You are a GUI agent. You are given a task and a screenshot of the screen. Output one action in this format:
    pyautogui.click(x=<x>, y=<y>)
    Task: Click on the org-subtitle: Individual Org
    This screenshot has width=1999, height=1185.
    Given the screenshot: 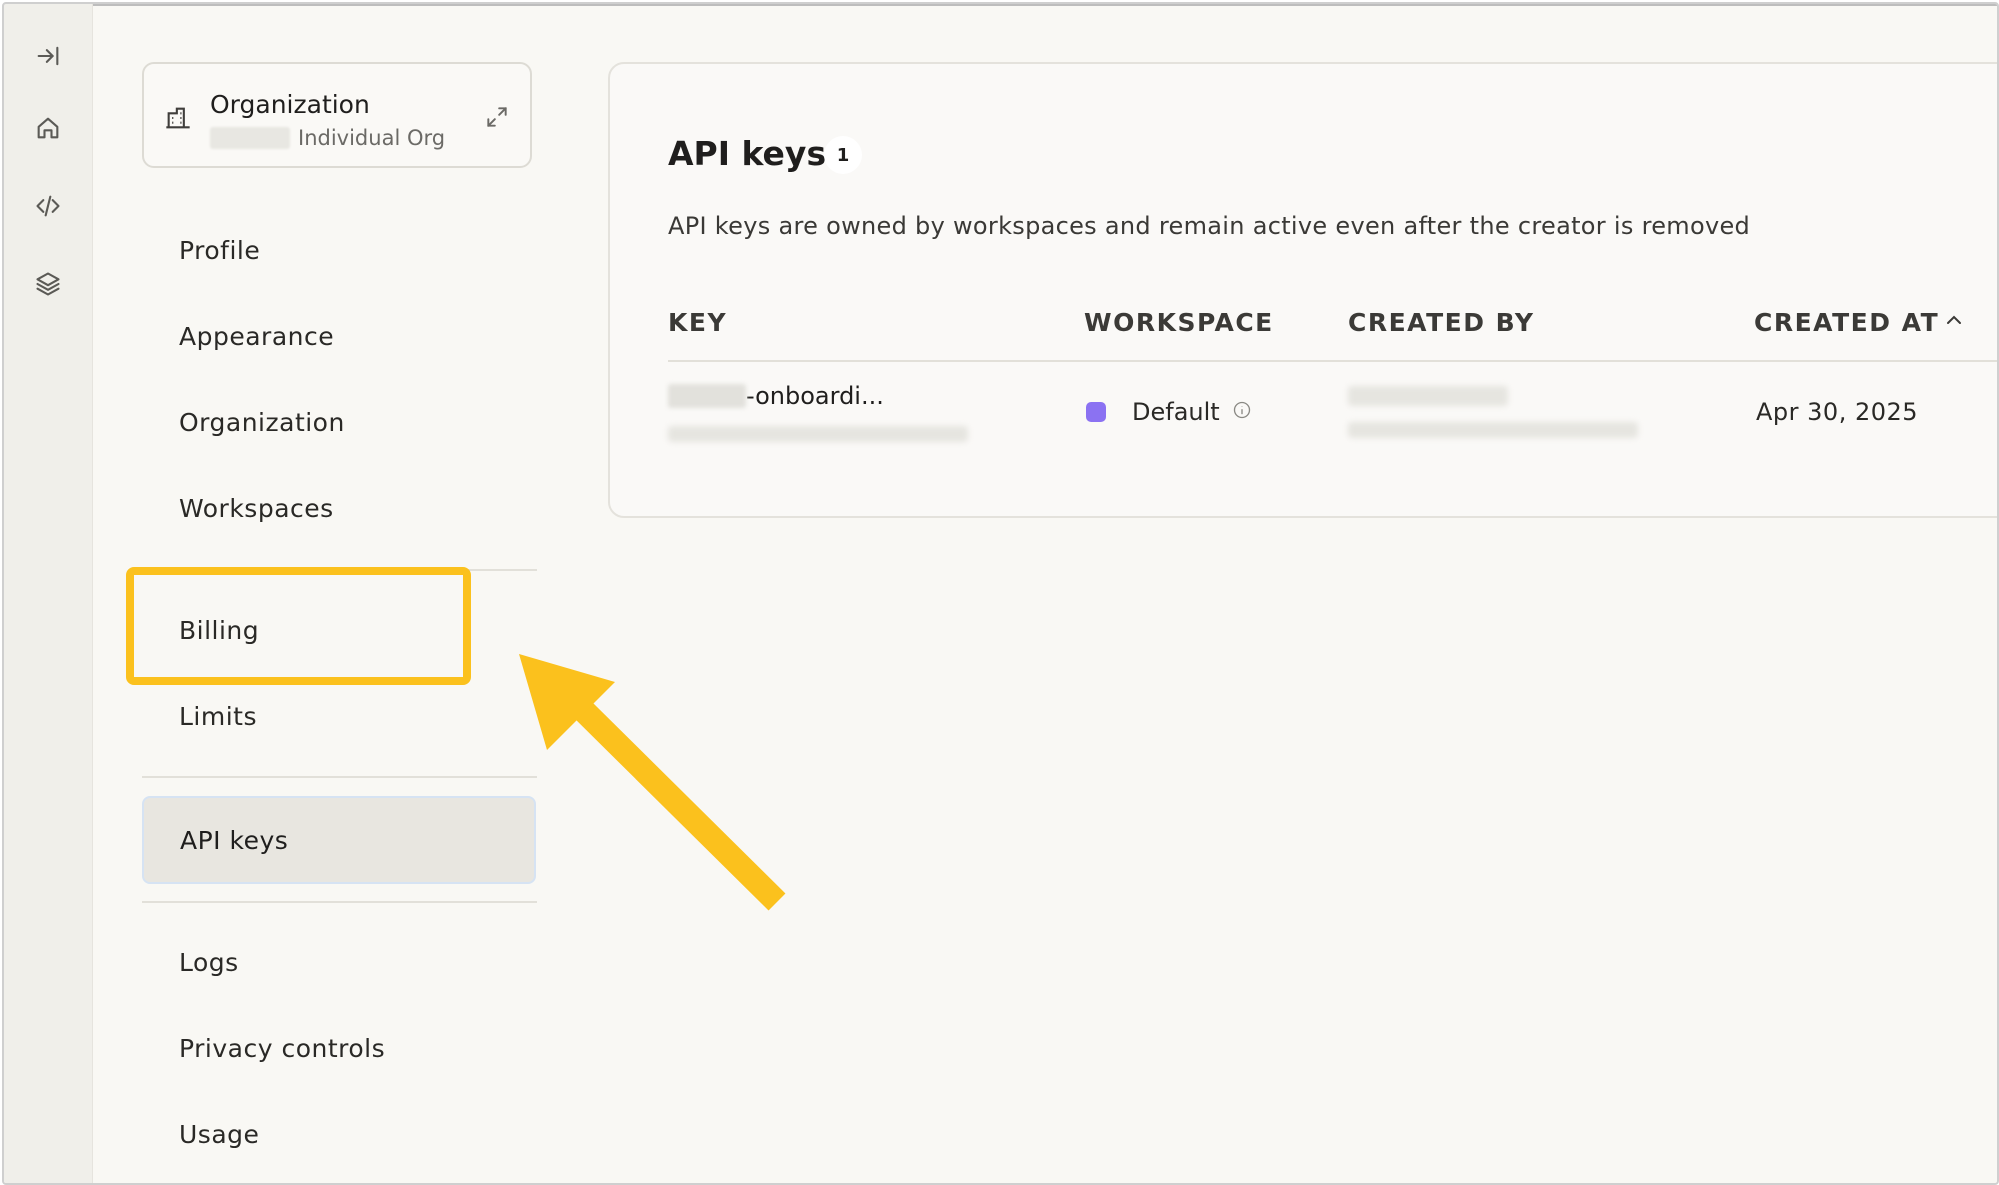 What is the action you would take?
    pyautogui.click(x=327, y=138)
    